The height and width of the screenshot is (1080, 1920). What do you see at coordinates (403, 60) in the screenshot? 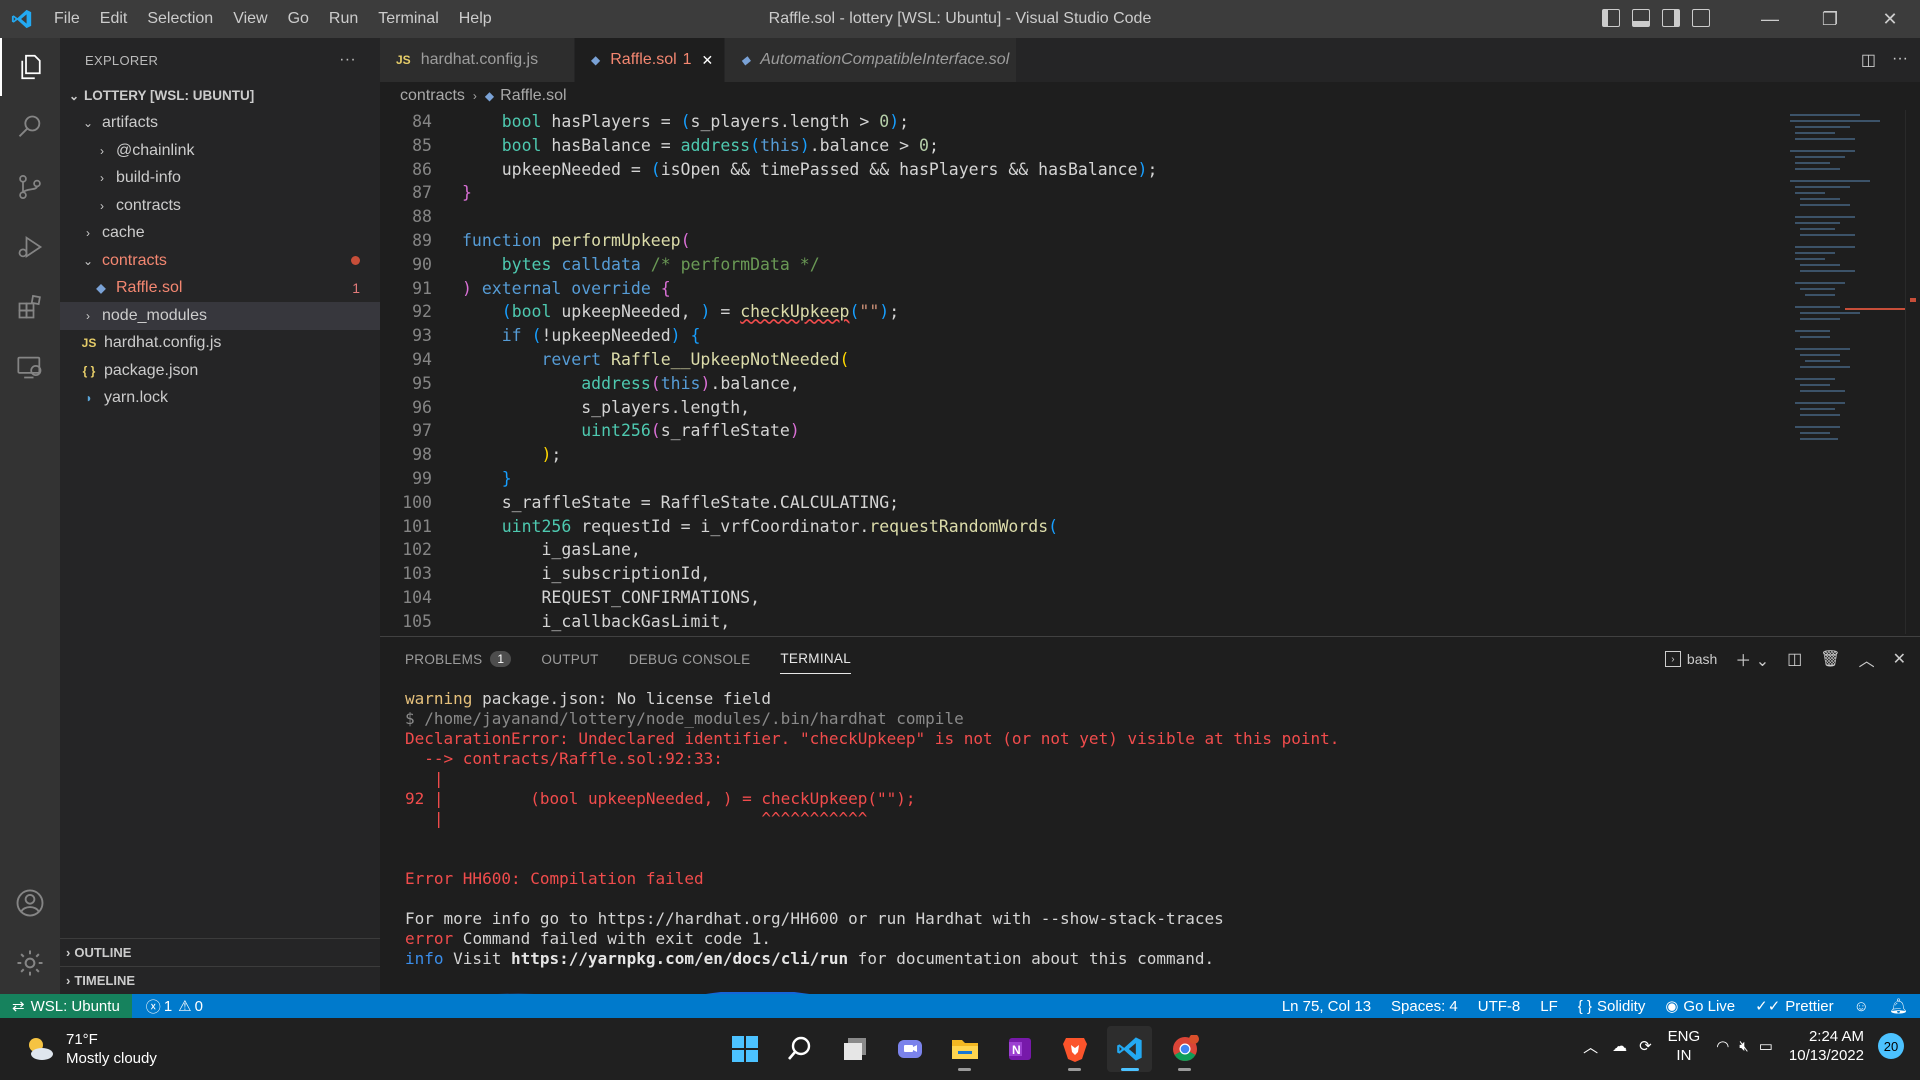
I see `javascript-file-icon: JS` at bounding box center [403, 60].